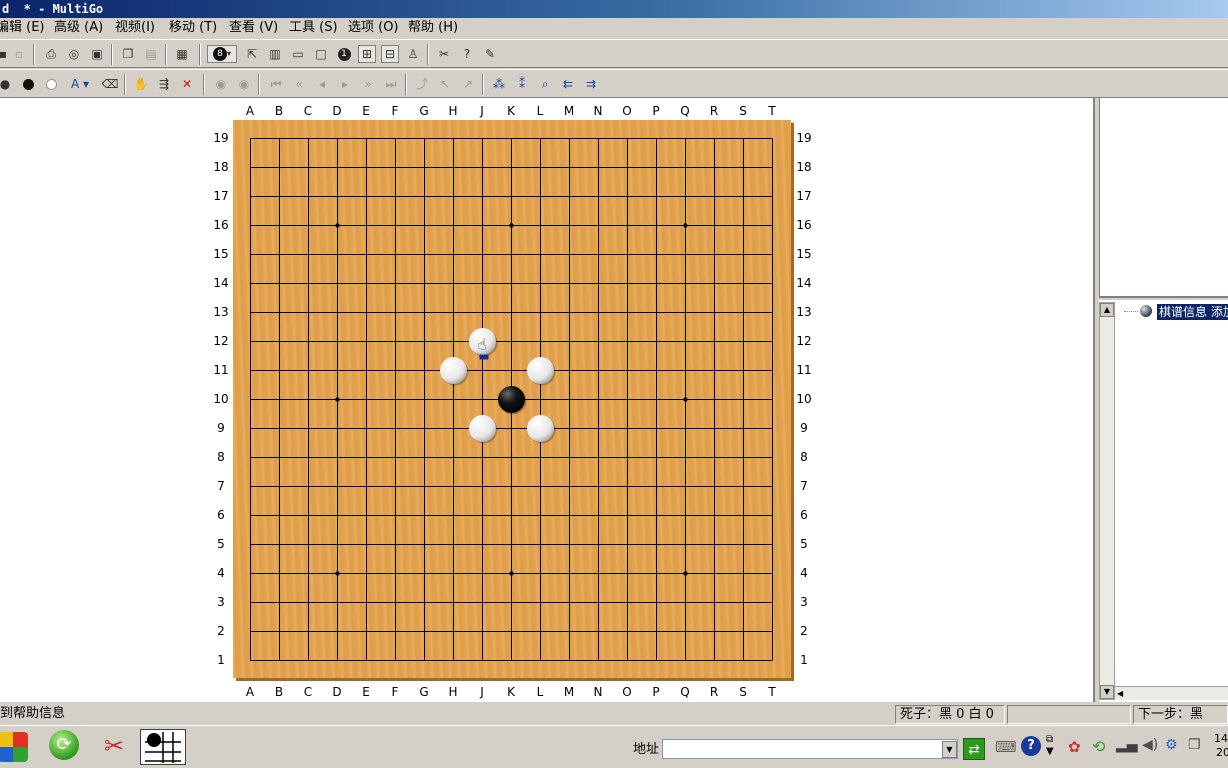 This screenshot has height=768, width=1228. I want to click on tree-horizontal-scrollbar: ◀, so click(1171, 693).